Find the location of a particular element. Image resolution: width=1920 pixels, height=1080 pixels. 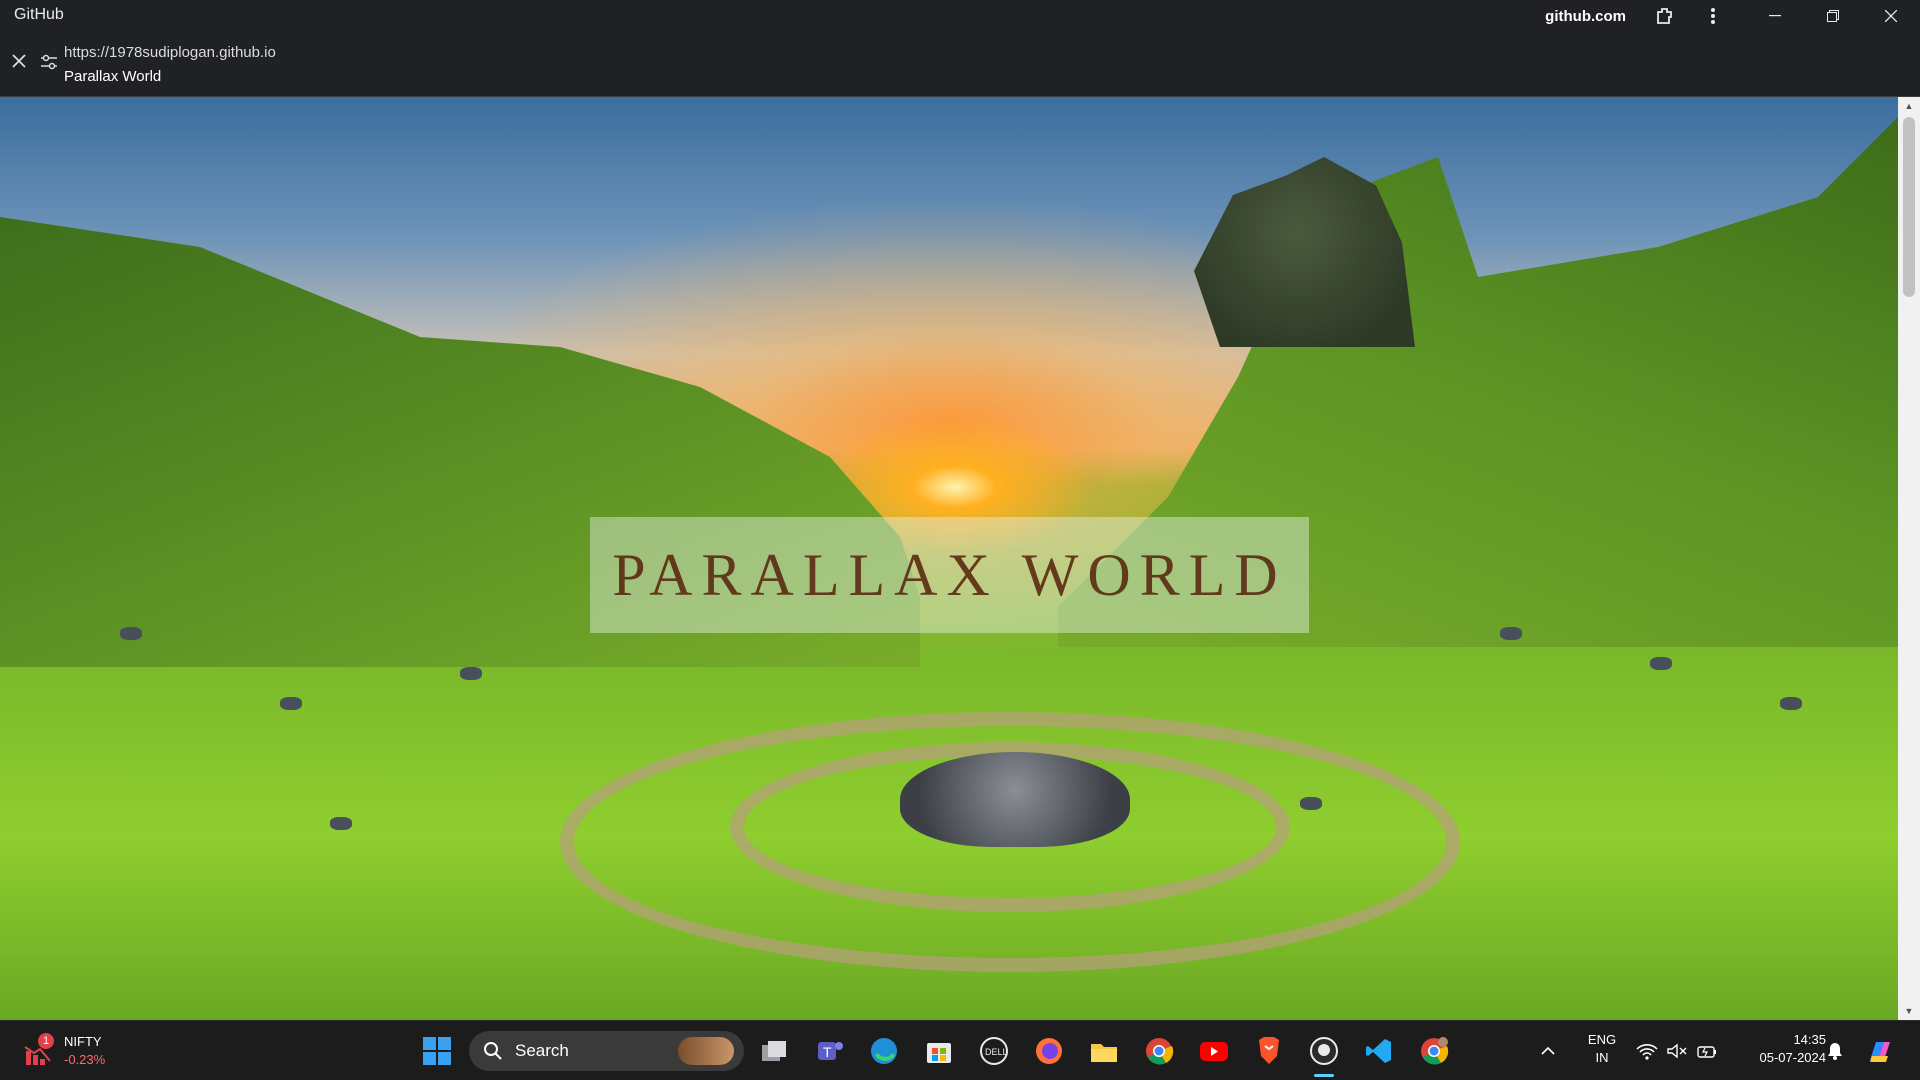

youtube-icon is located at coordinates (1214, 1051).